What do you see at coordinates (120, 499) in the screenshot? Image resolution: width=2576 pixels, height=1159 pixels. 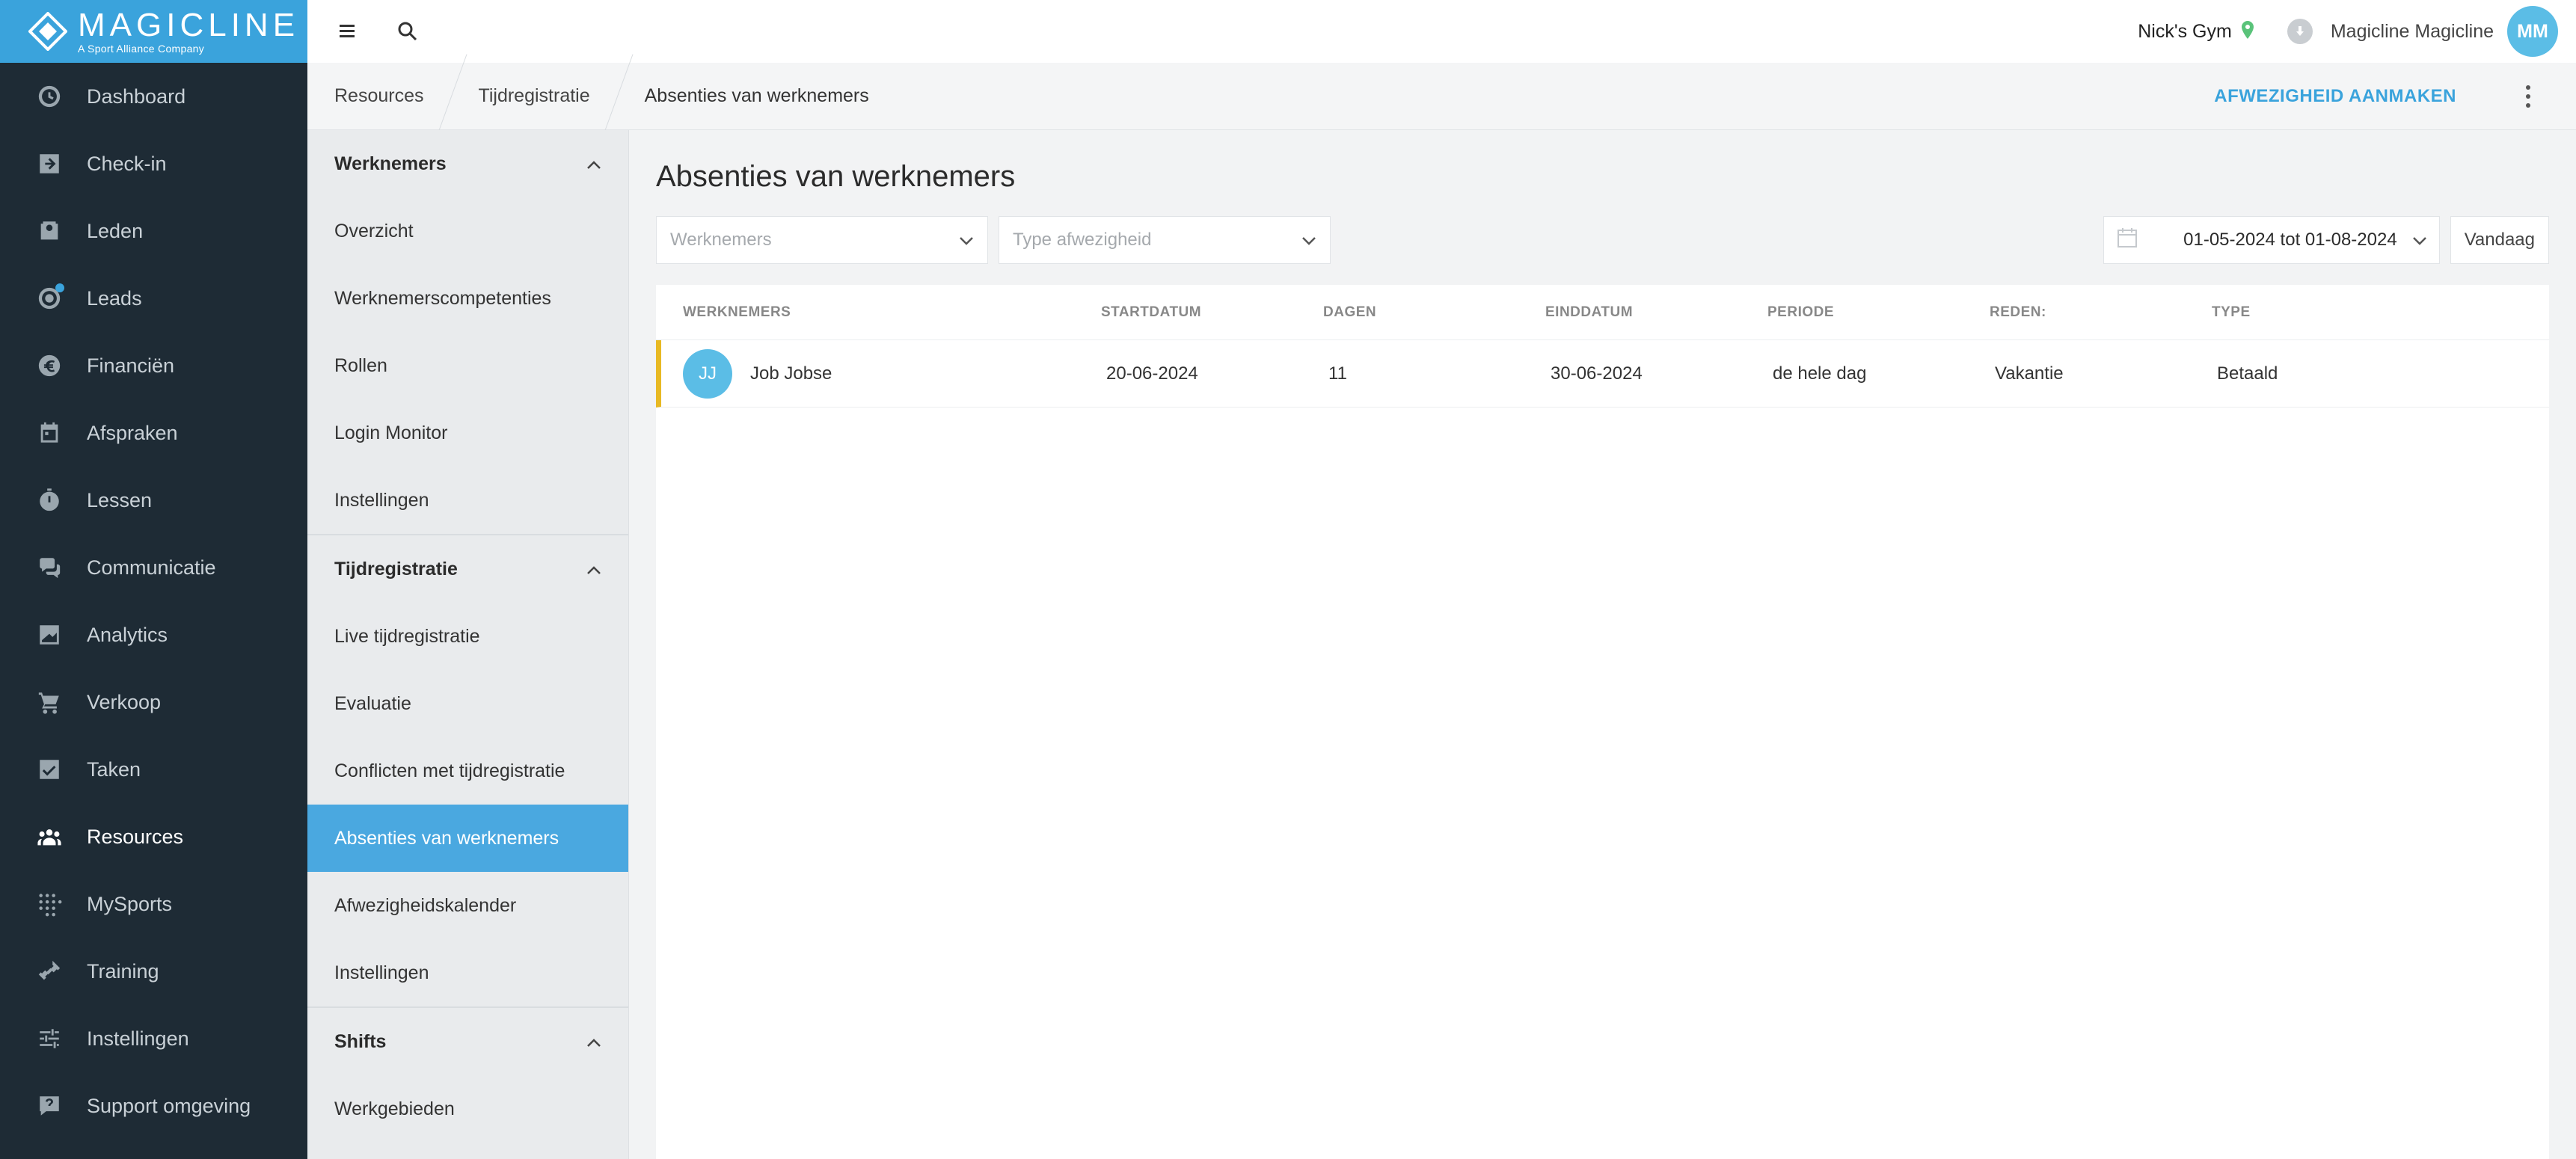 I see `nav-label: Lessen` at bounding box center [120, 499].